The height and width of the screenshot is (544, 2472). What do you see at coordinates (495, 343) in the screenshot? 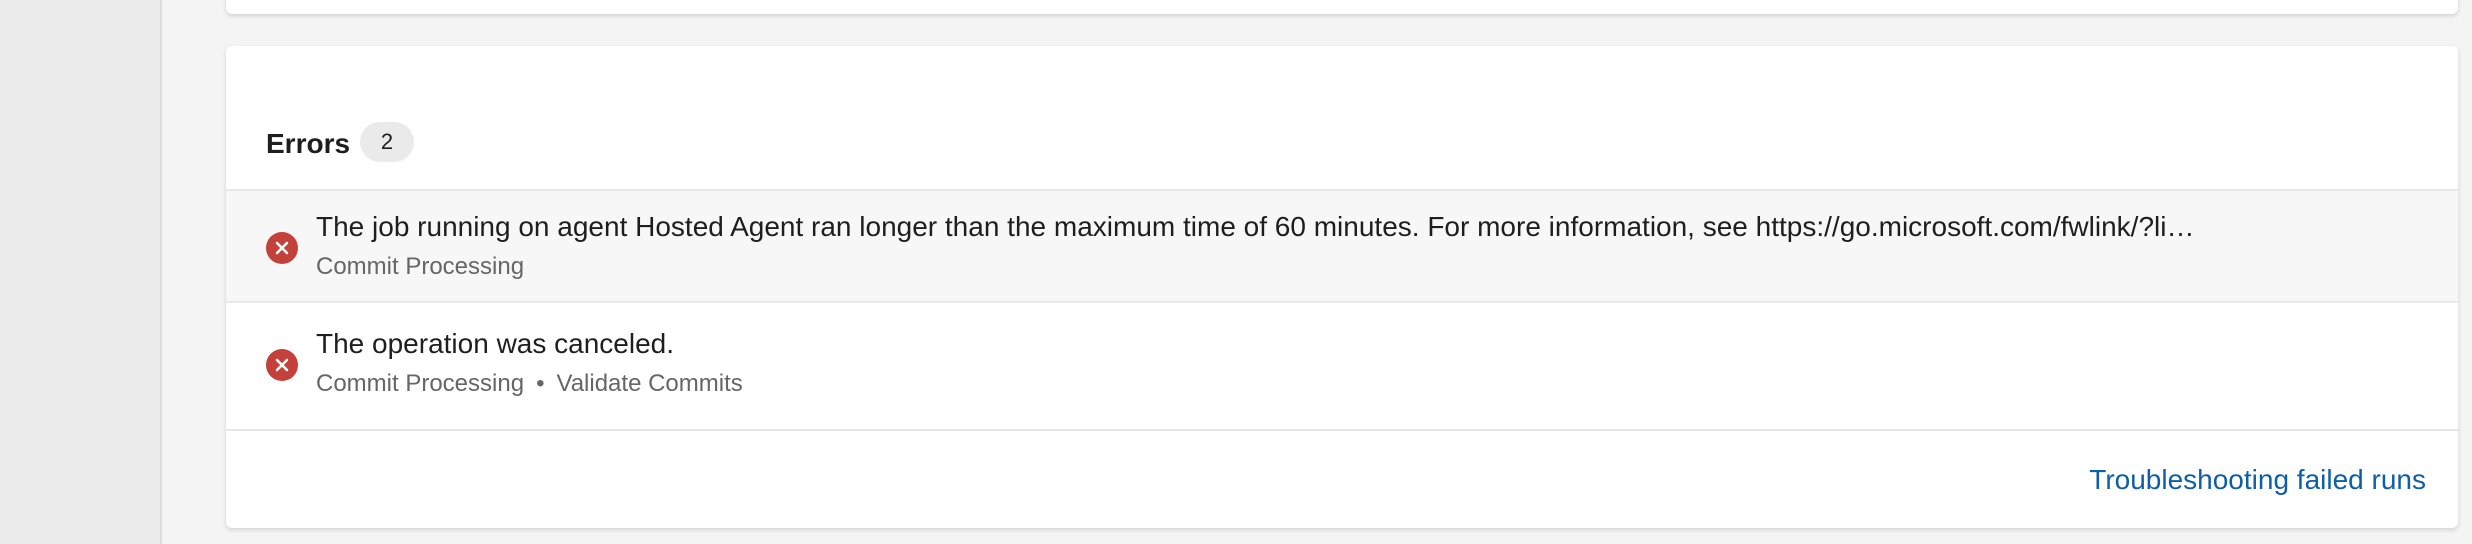
I see `error-message: The operation was canceled.` at bounding box center [495, 343].